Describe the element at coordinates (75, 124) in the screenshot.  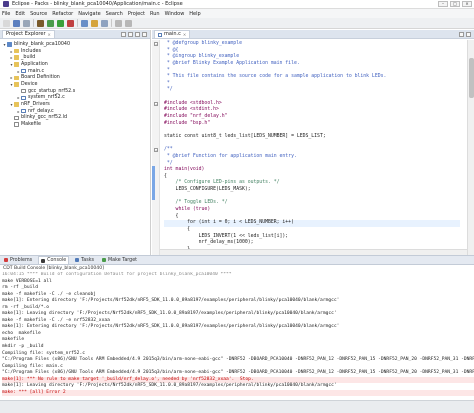
I see `tree-item: Makefile` at that location.